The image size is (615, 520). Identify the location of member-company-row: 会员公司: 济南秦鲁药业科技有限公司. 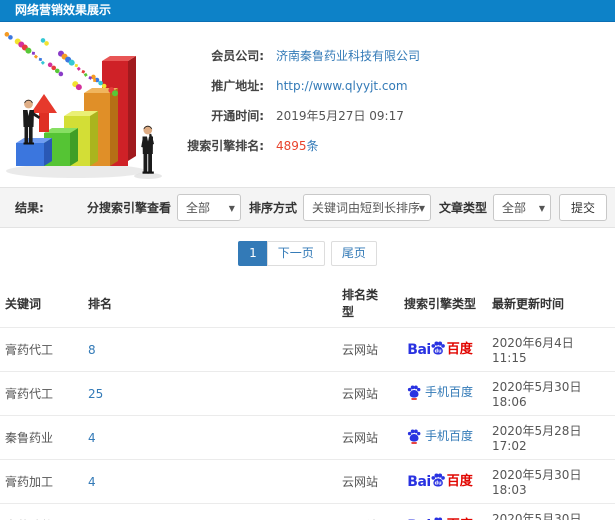
(393, 55).